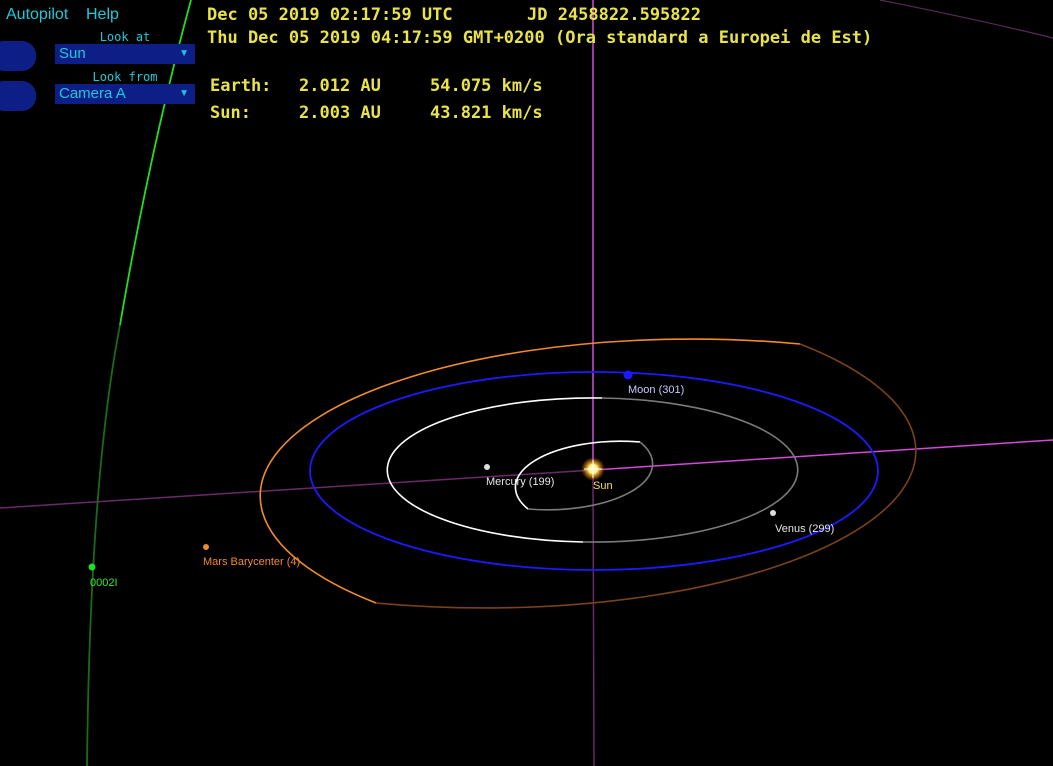 This screenshot has width=1053, height=766. What do you see at coordinates (520, 482) in the screenshot?
I see `mercury-label: Mercury (199)` at bounding box center [520, 482].